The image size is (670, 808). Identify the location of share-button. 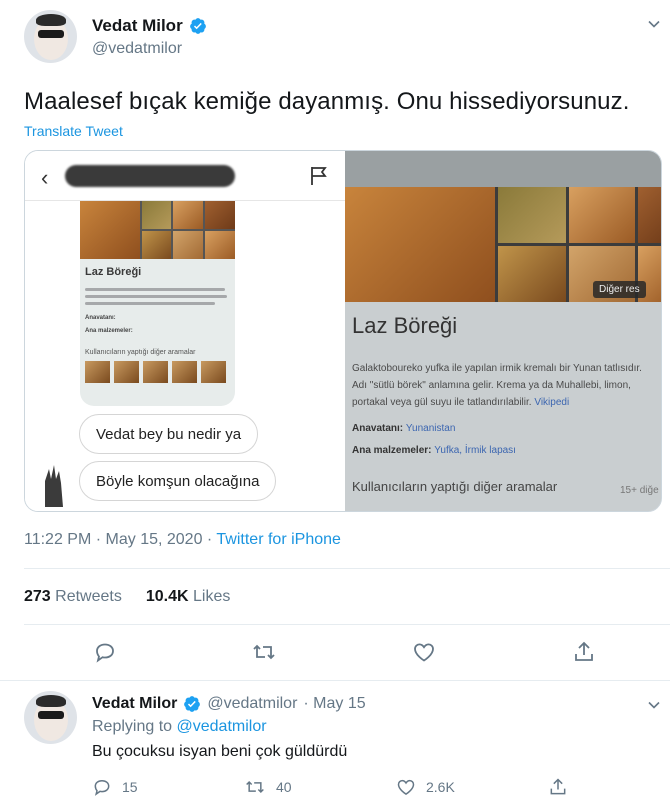
(584, 652).